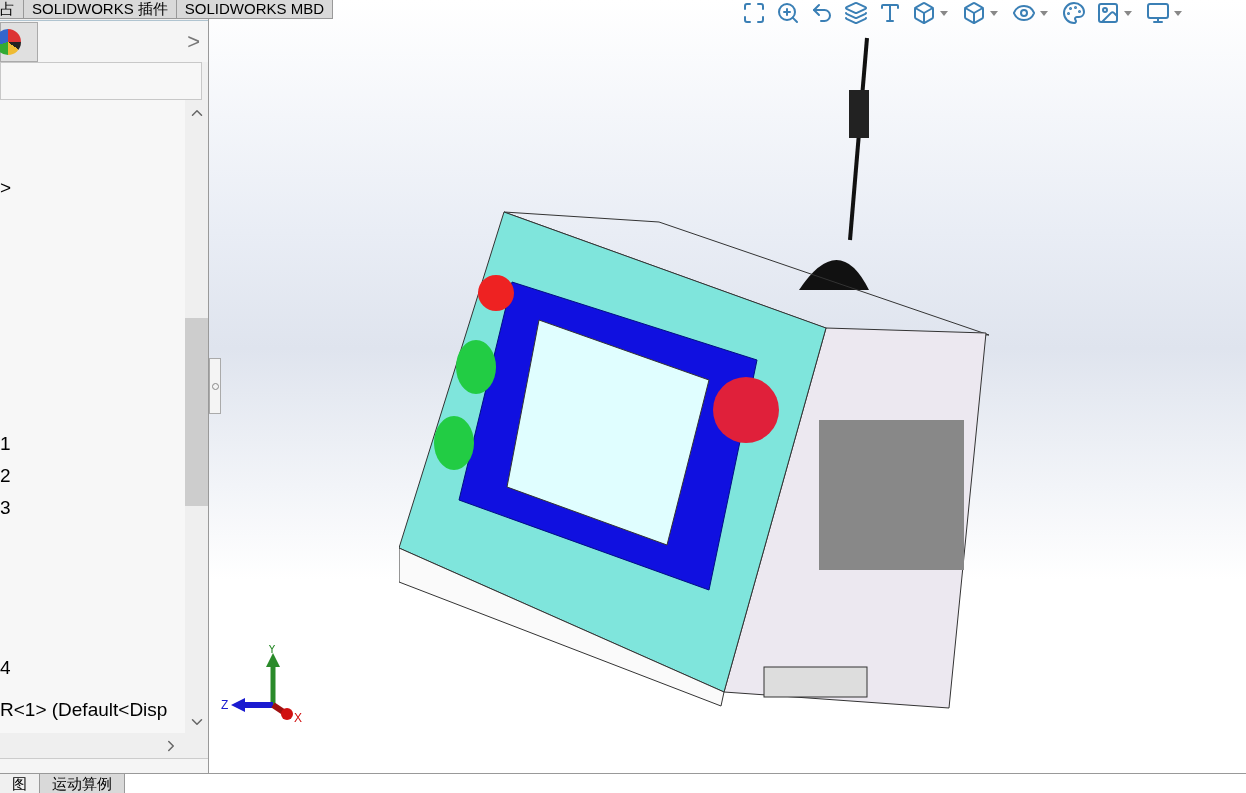 This screenshot has width=1246, height=793. What do you see at coordinates (20, 783) in the screenshot?
I see `bottom-tab: 图` at bounding box center [20, 783].